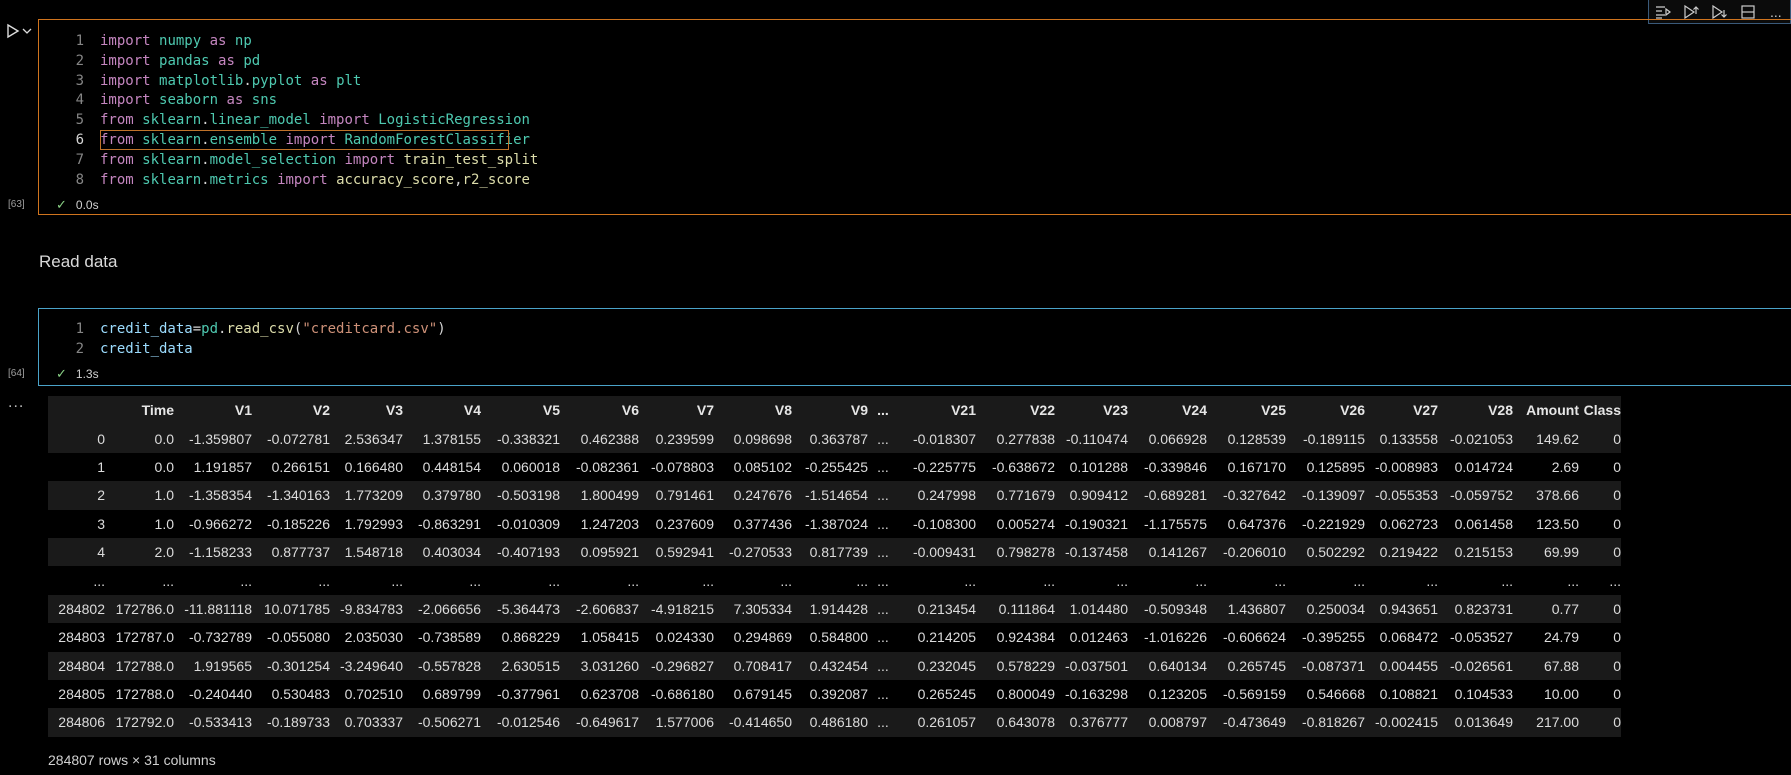  I want to click on code-token: as, so click(319, 80).